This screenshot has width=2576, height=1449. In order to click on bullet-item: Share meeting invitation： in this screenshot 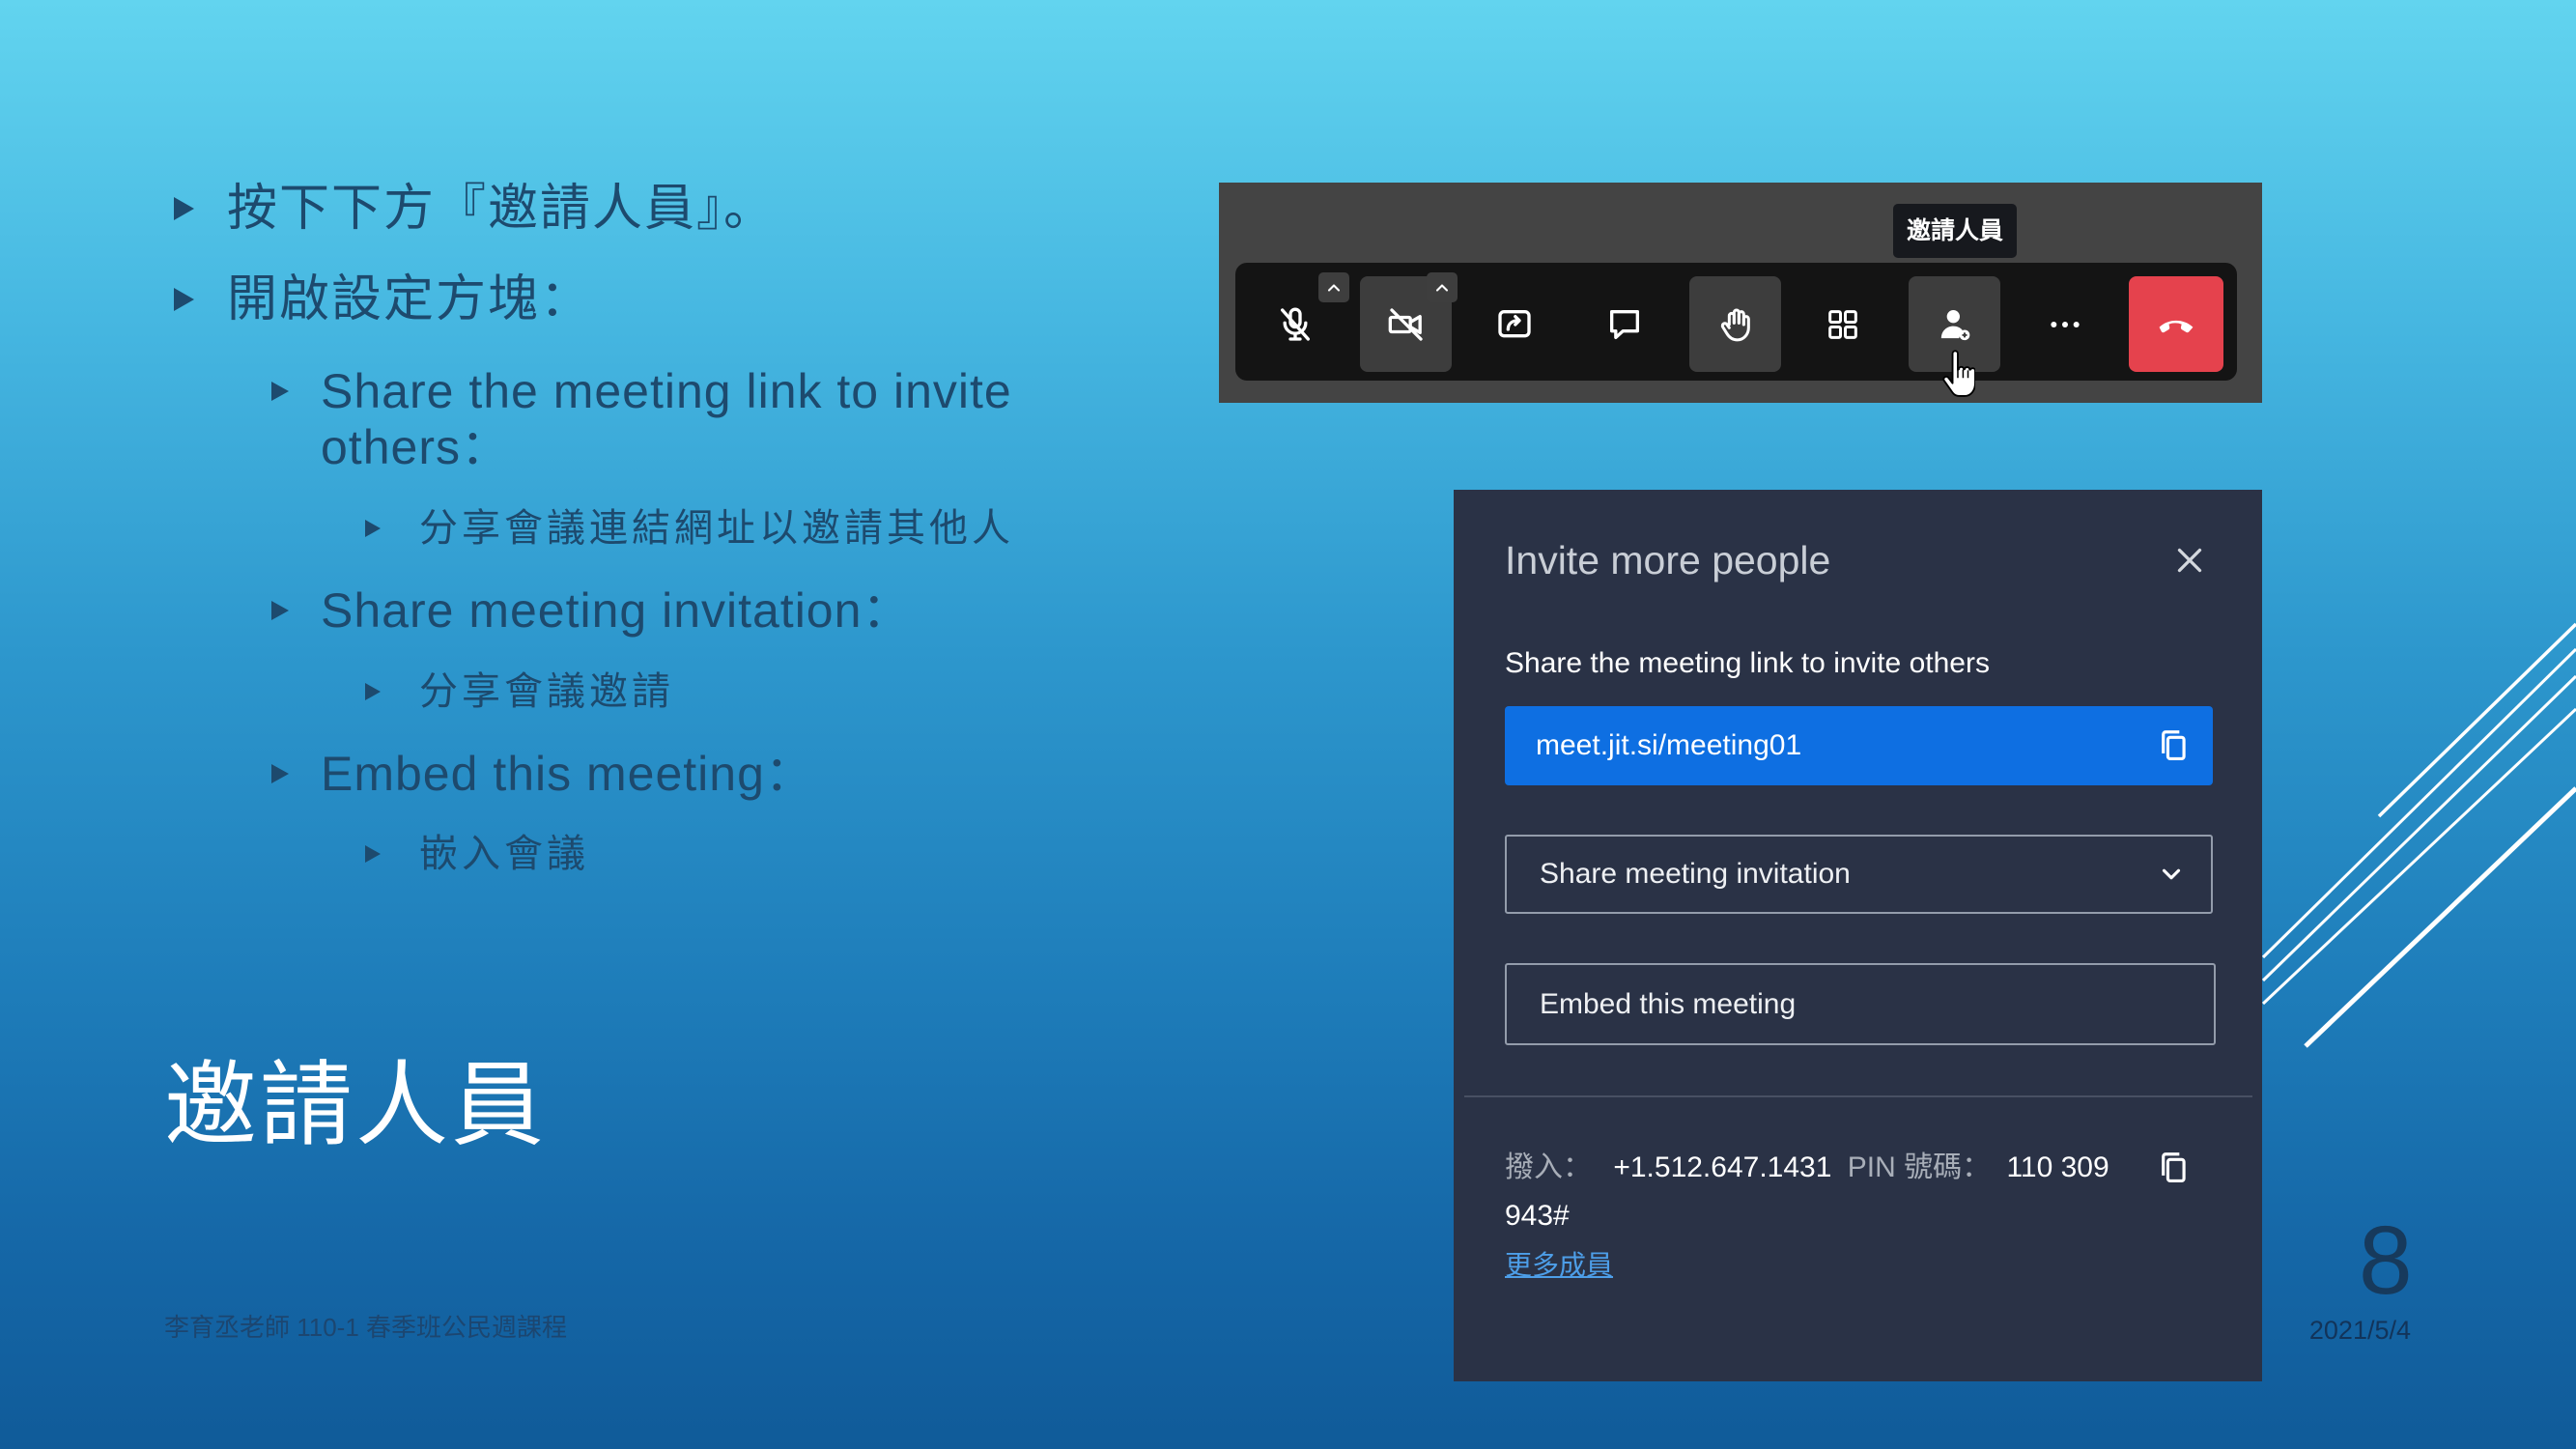, I will do `click(682, 610)`.